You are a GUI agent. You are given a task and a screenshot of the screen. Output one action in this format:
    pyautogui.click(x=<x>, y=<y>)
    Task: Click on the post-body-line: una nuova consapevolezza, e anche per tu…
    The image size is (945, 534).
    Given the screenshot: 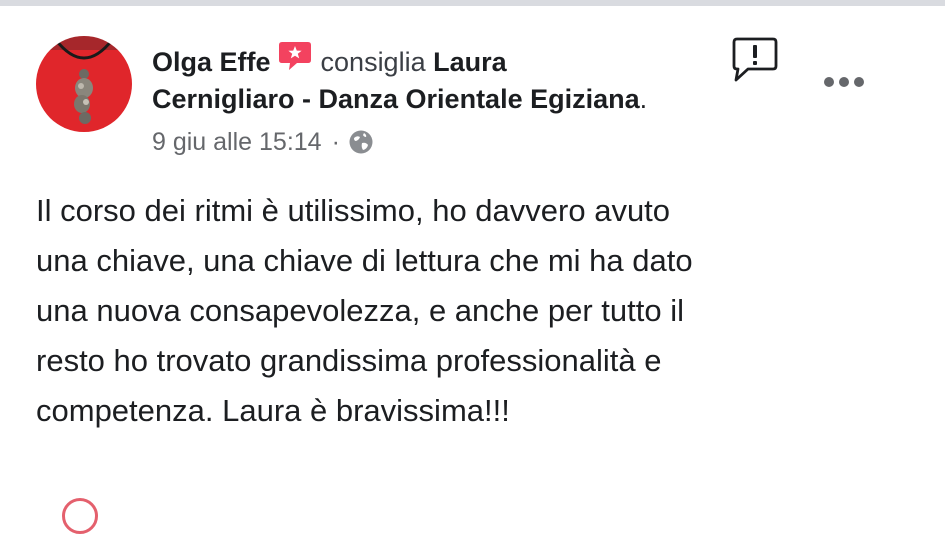 What is the action you would take?
    pyautogui.click(x=360, y=310)
    